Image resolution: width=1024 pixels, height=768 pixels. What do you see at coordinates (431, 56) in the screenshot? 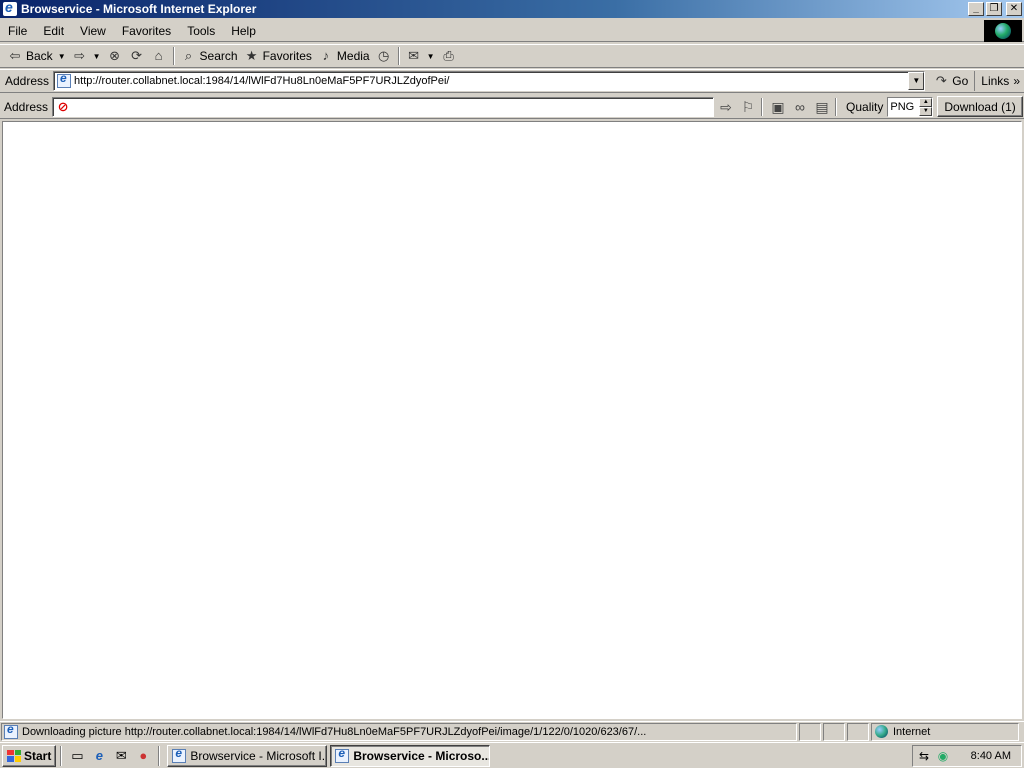
I see `mail-dropdown-icon: ▼` at bounding box center [431, 56].